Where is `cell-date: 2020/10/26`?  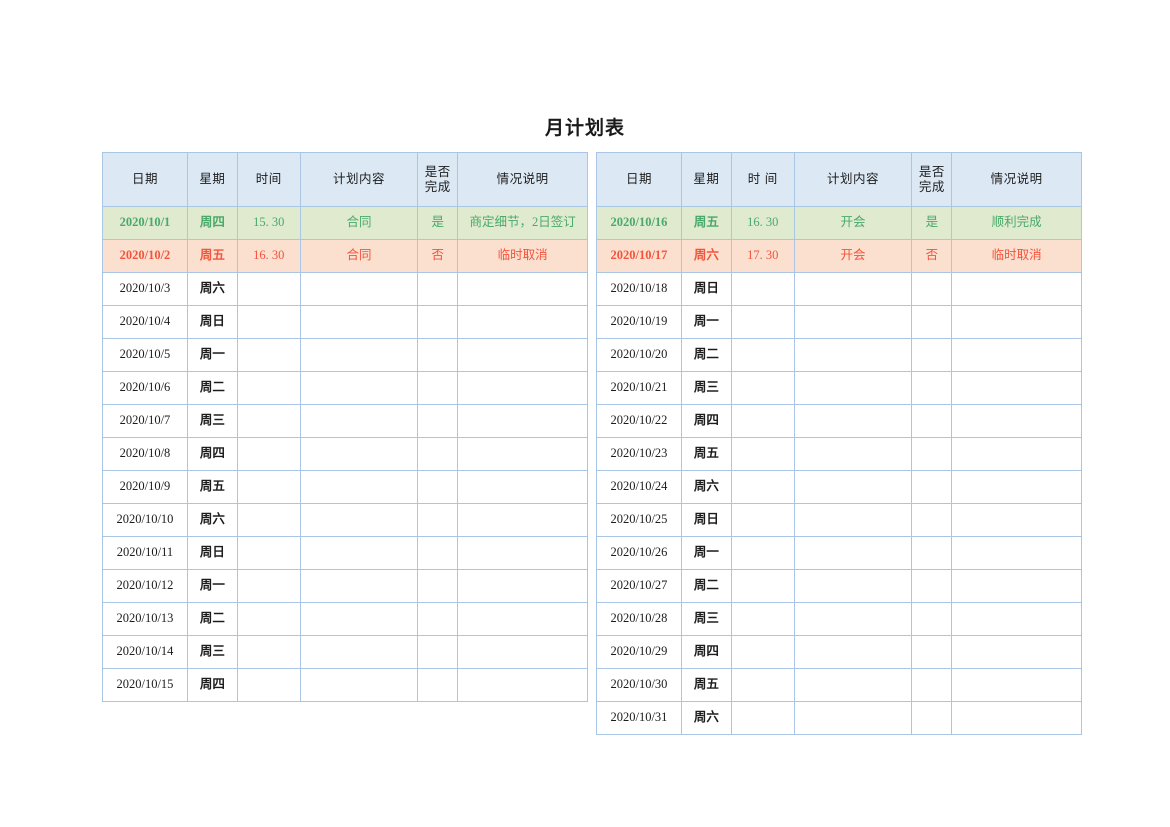
cell-date: 2020/10/26 is located at coordinates (639, 553).